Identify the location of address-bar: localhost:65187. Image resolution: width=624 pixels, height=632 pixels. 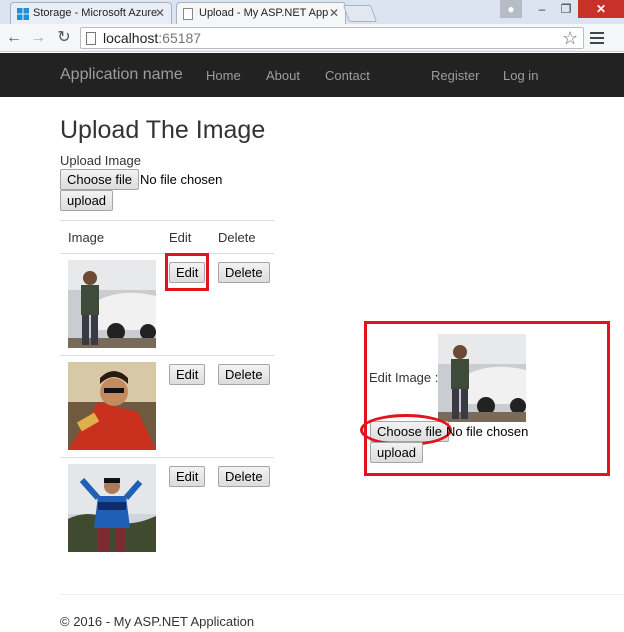
(332, 38).